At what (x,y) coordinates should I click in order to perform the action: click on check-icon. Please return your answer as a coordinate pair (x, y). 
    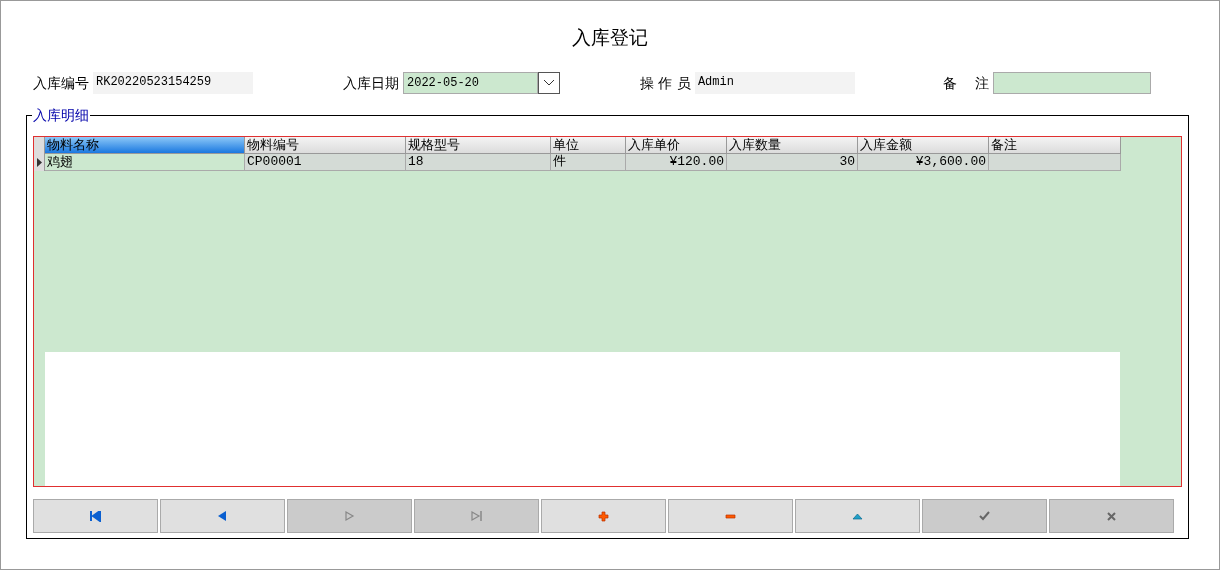
    Looking at the image, I should click on (984, 516).